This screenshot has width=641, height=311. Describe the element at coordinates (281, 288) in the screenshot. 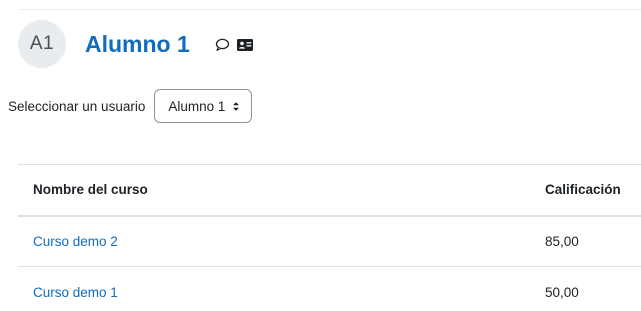

I see `course-cell: Curso demo 1` at that location.